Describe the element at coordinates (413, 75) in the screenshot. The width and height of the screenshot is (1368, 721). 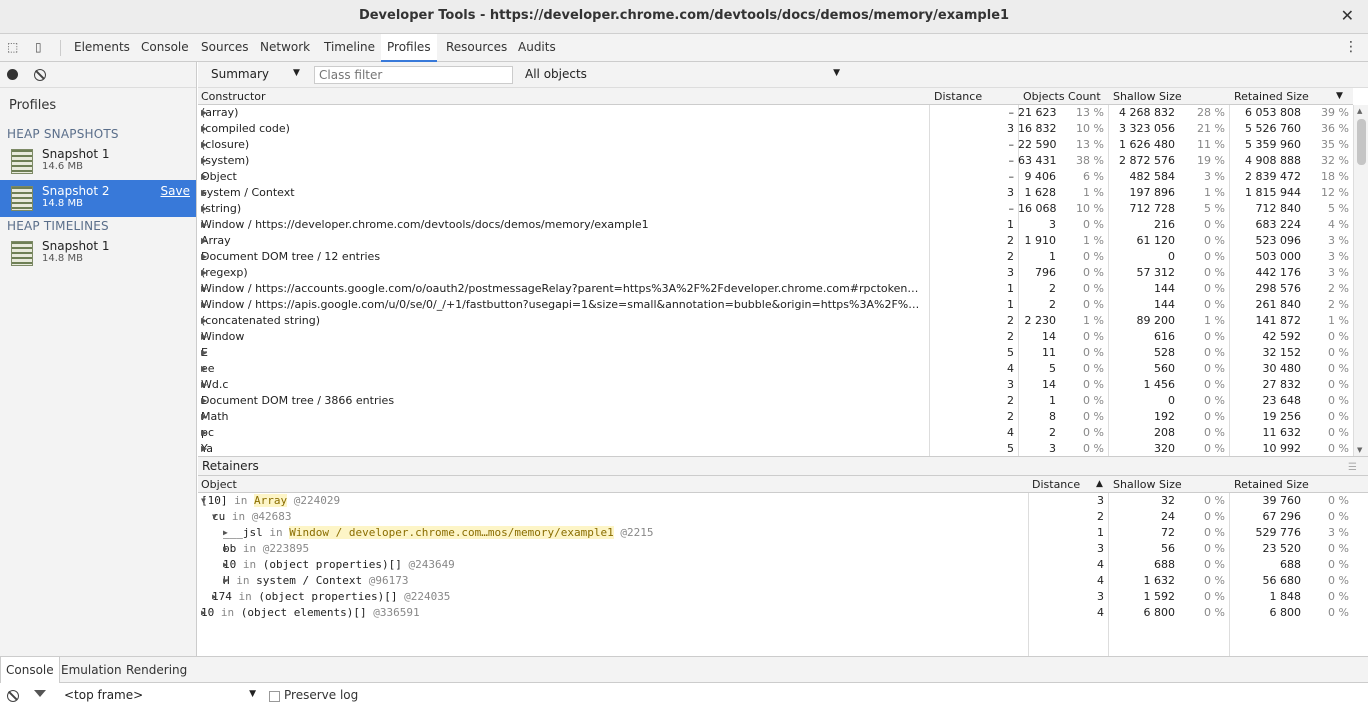
I see `class-filter-input` at that location.